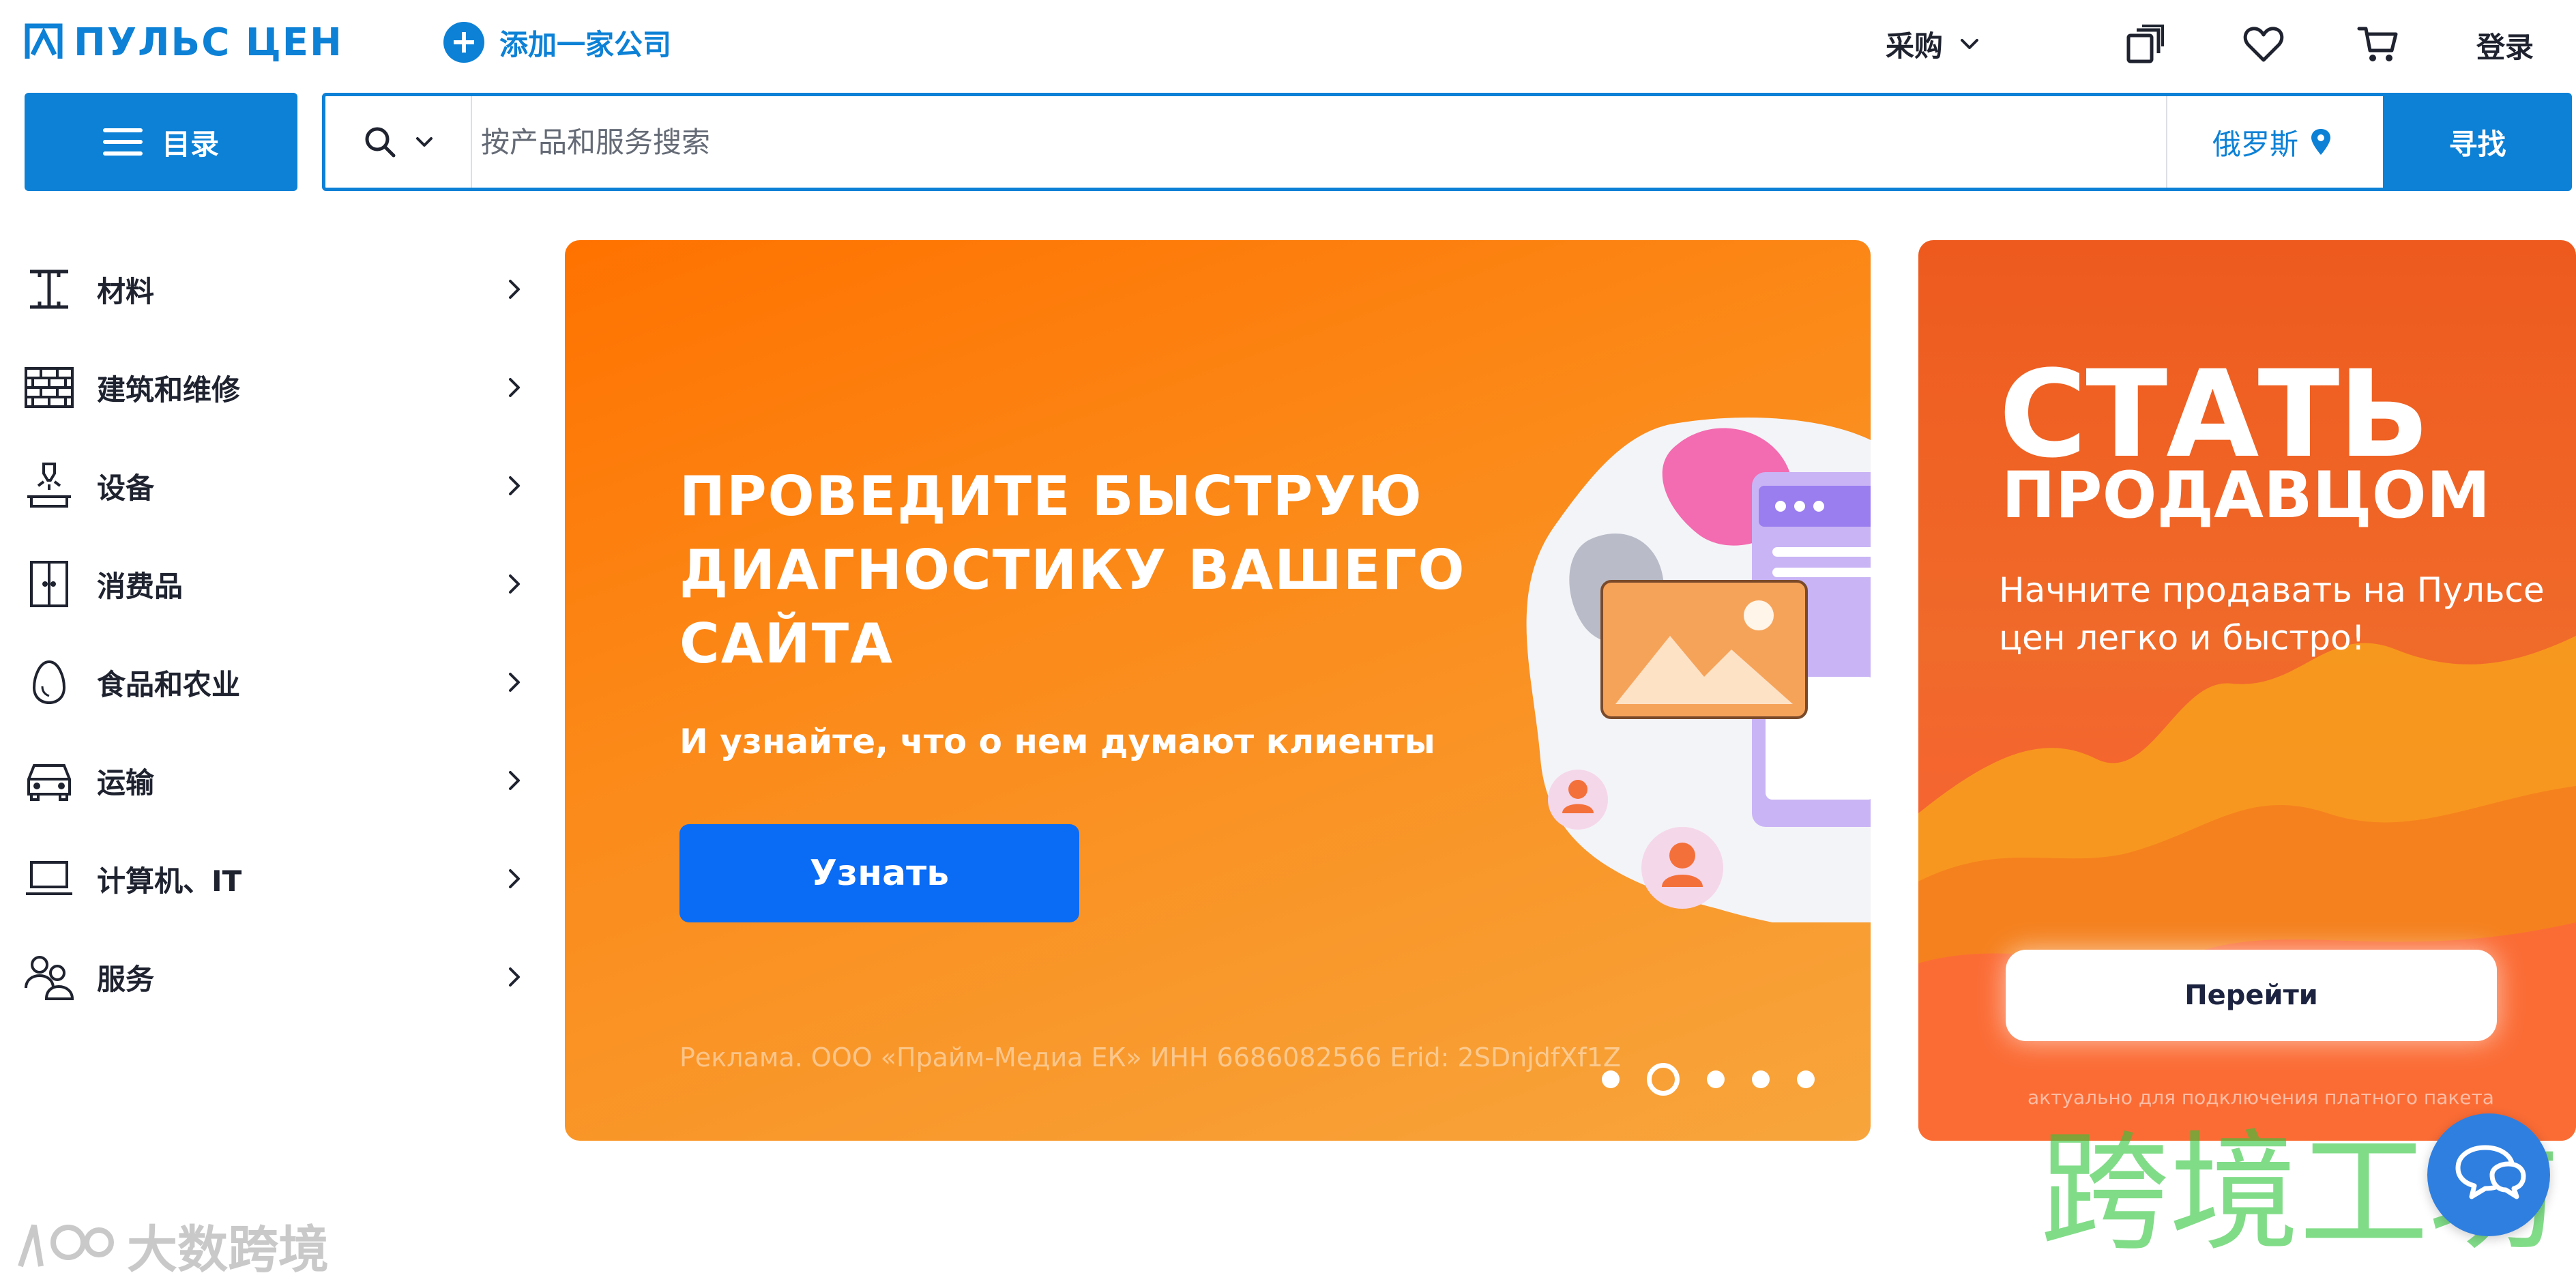 The width and height of the screenshot is (2576, 1284). What do you see at coordinates (190, 144) in the screenshot?
I see `catalog-label: 目录` at bounding box center [190, 144].